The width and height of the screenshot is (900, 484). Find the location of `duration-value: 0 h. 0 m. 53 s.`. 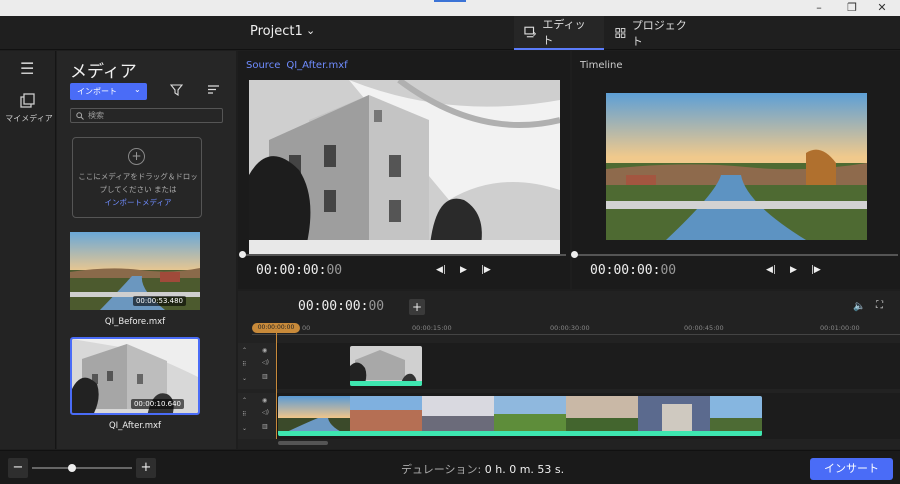

duration-value: 0 h. 0 m. 53 s. is located at coordinates (524, 469).